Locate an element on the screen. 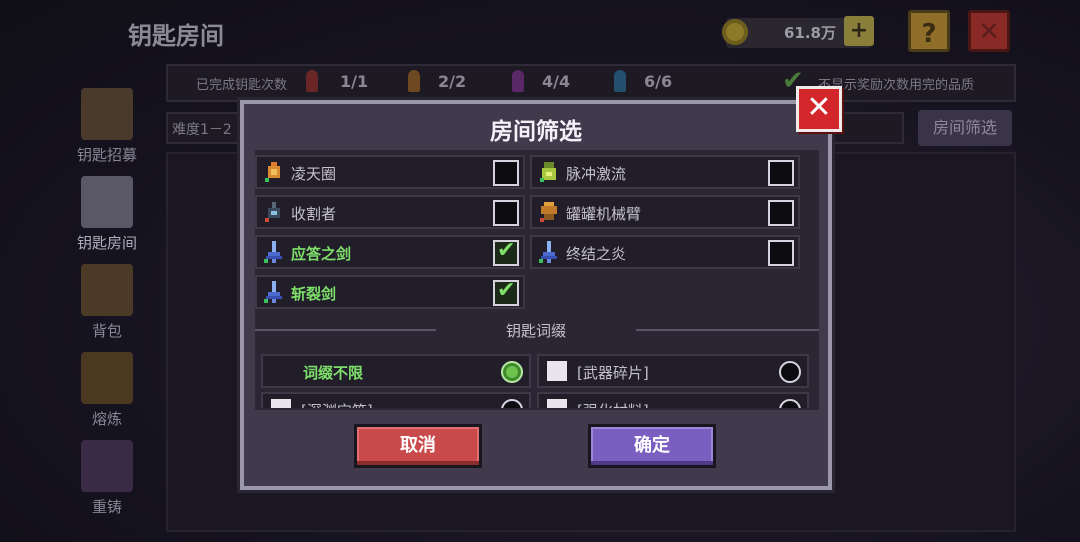 This screenshot has width=1080, height=542. sidebar-item-key-room: 钥匙房间 is located at coordinates (107, 214).